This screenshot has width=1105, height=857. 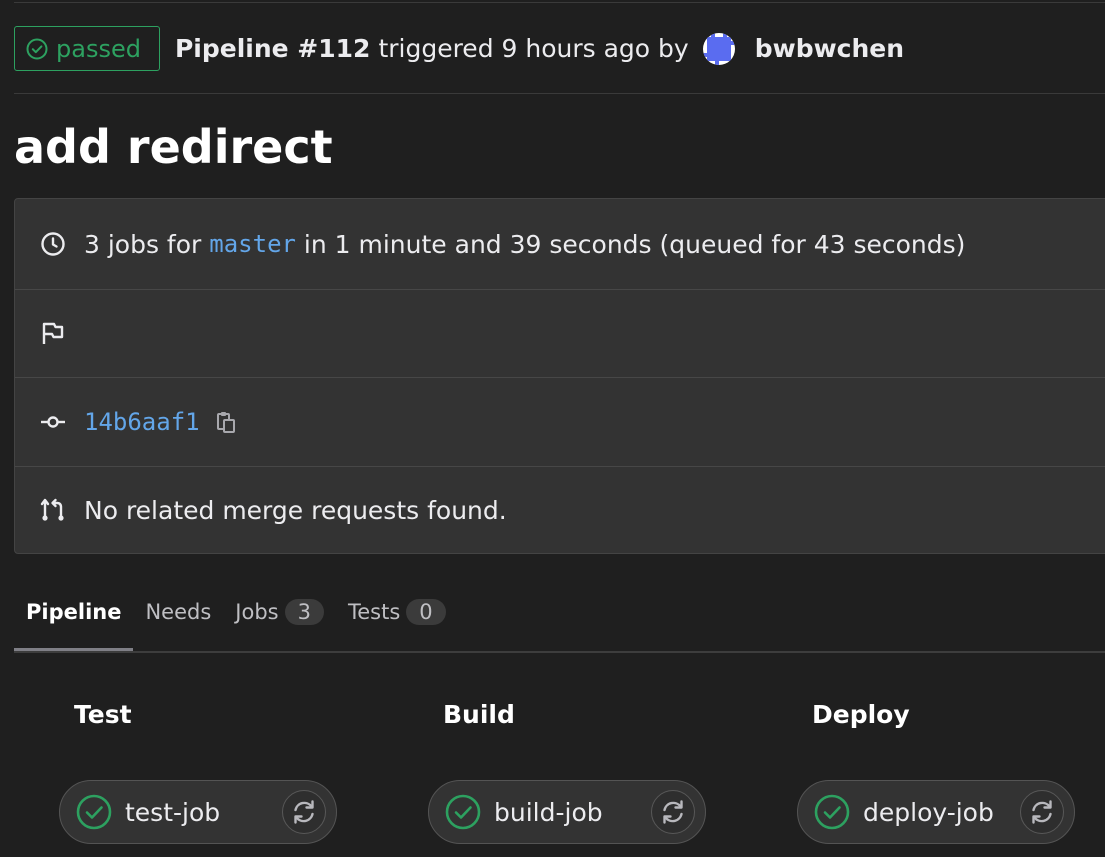 I want to click on flags-row, so click(x=560, y=333).